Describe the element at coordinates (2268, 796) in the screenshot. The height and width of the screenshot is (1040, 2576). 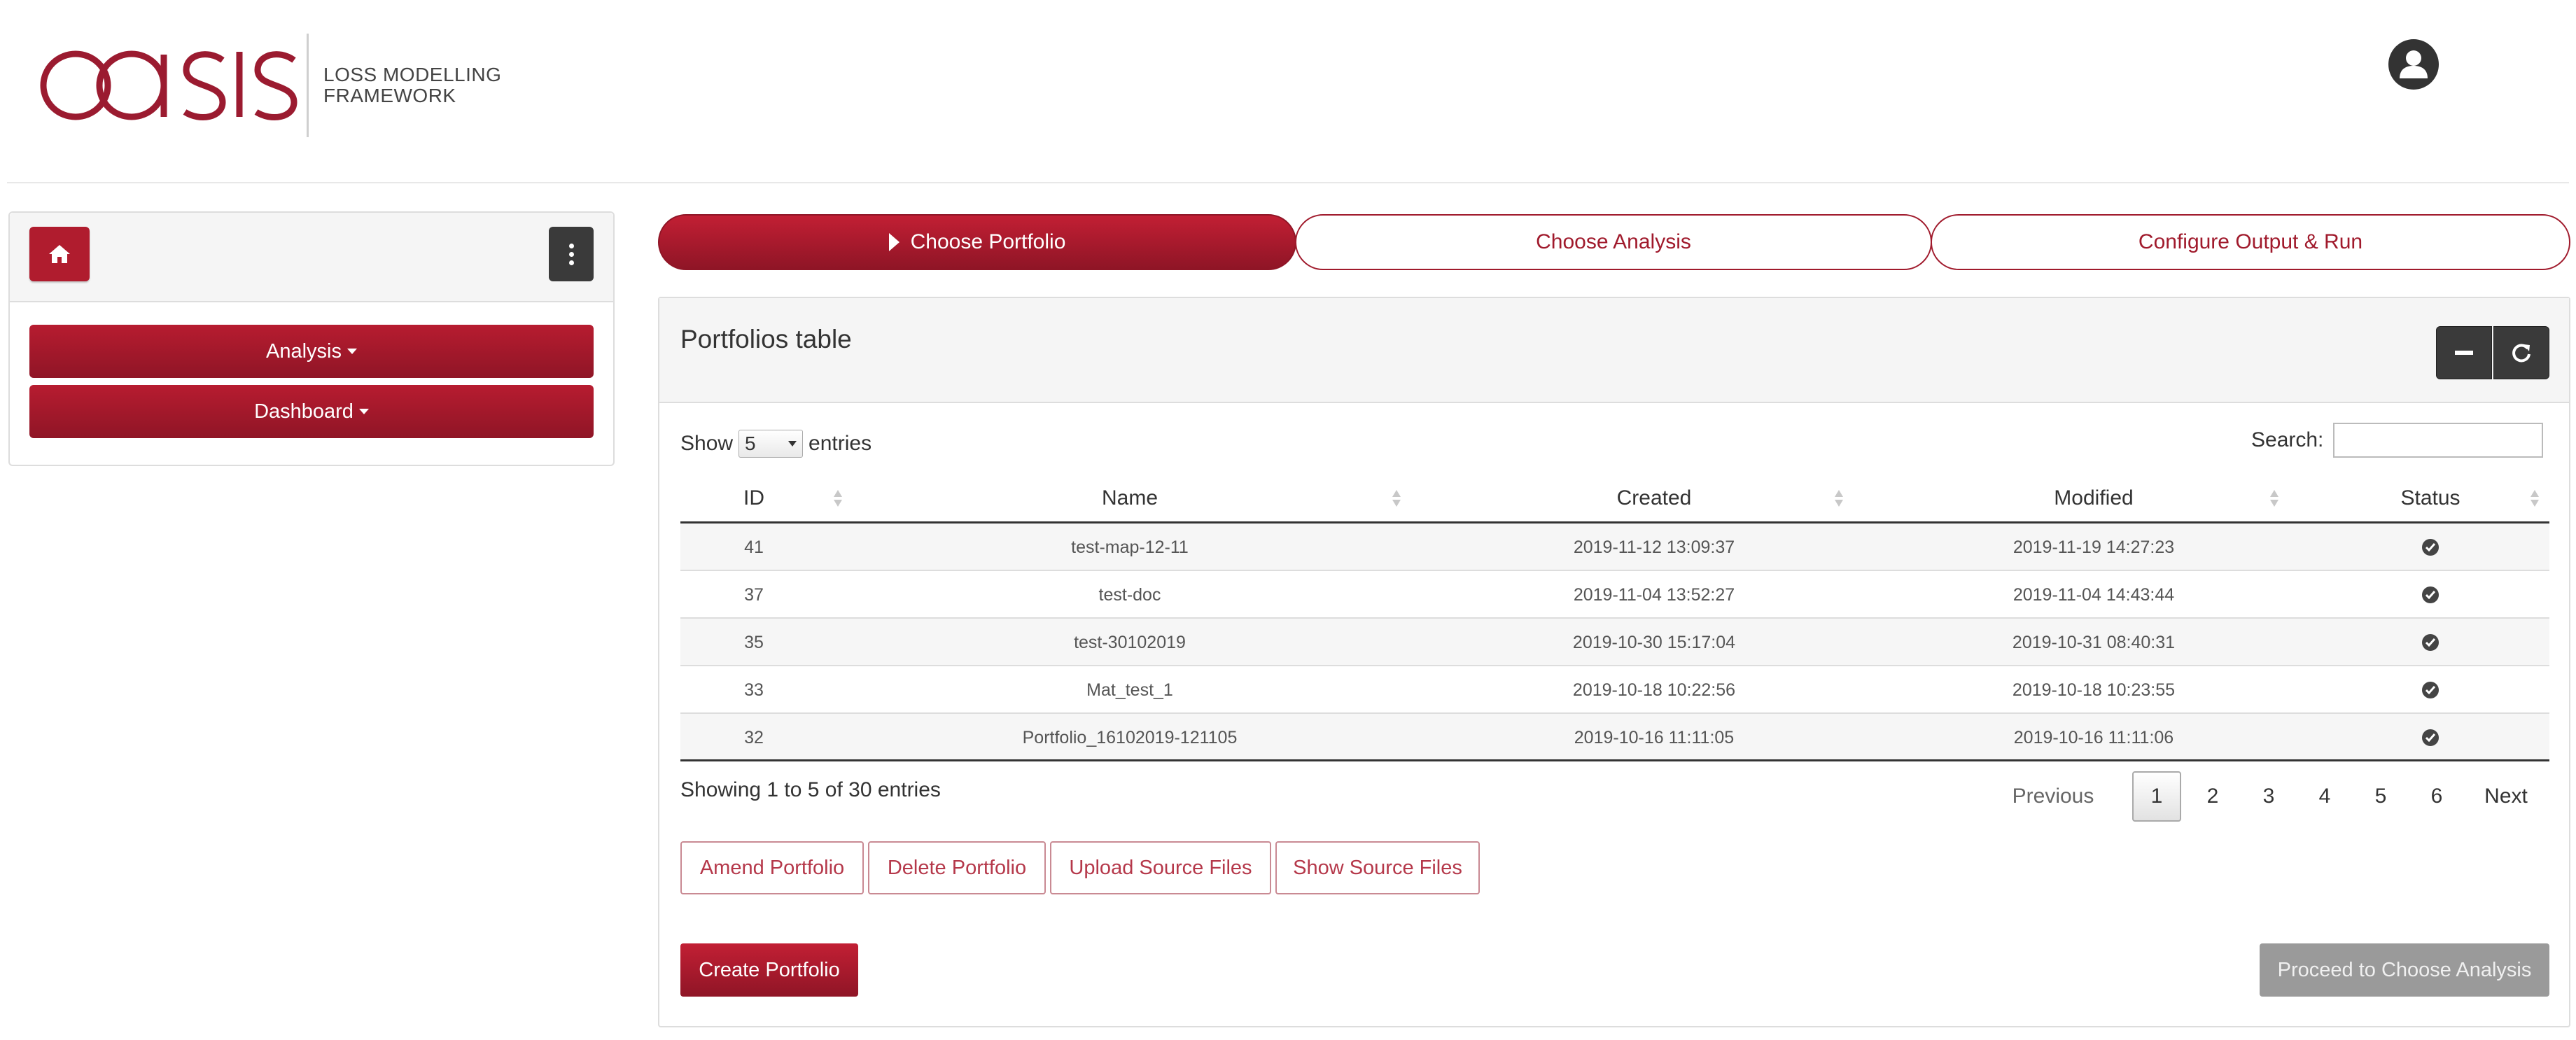
I see `pagination-page-3: 3` at that location.